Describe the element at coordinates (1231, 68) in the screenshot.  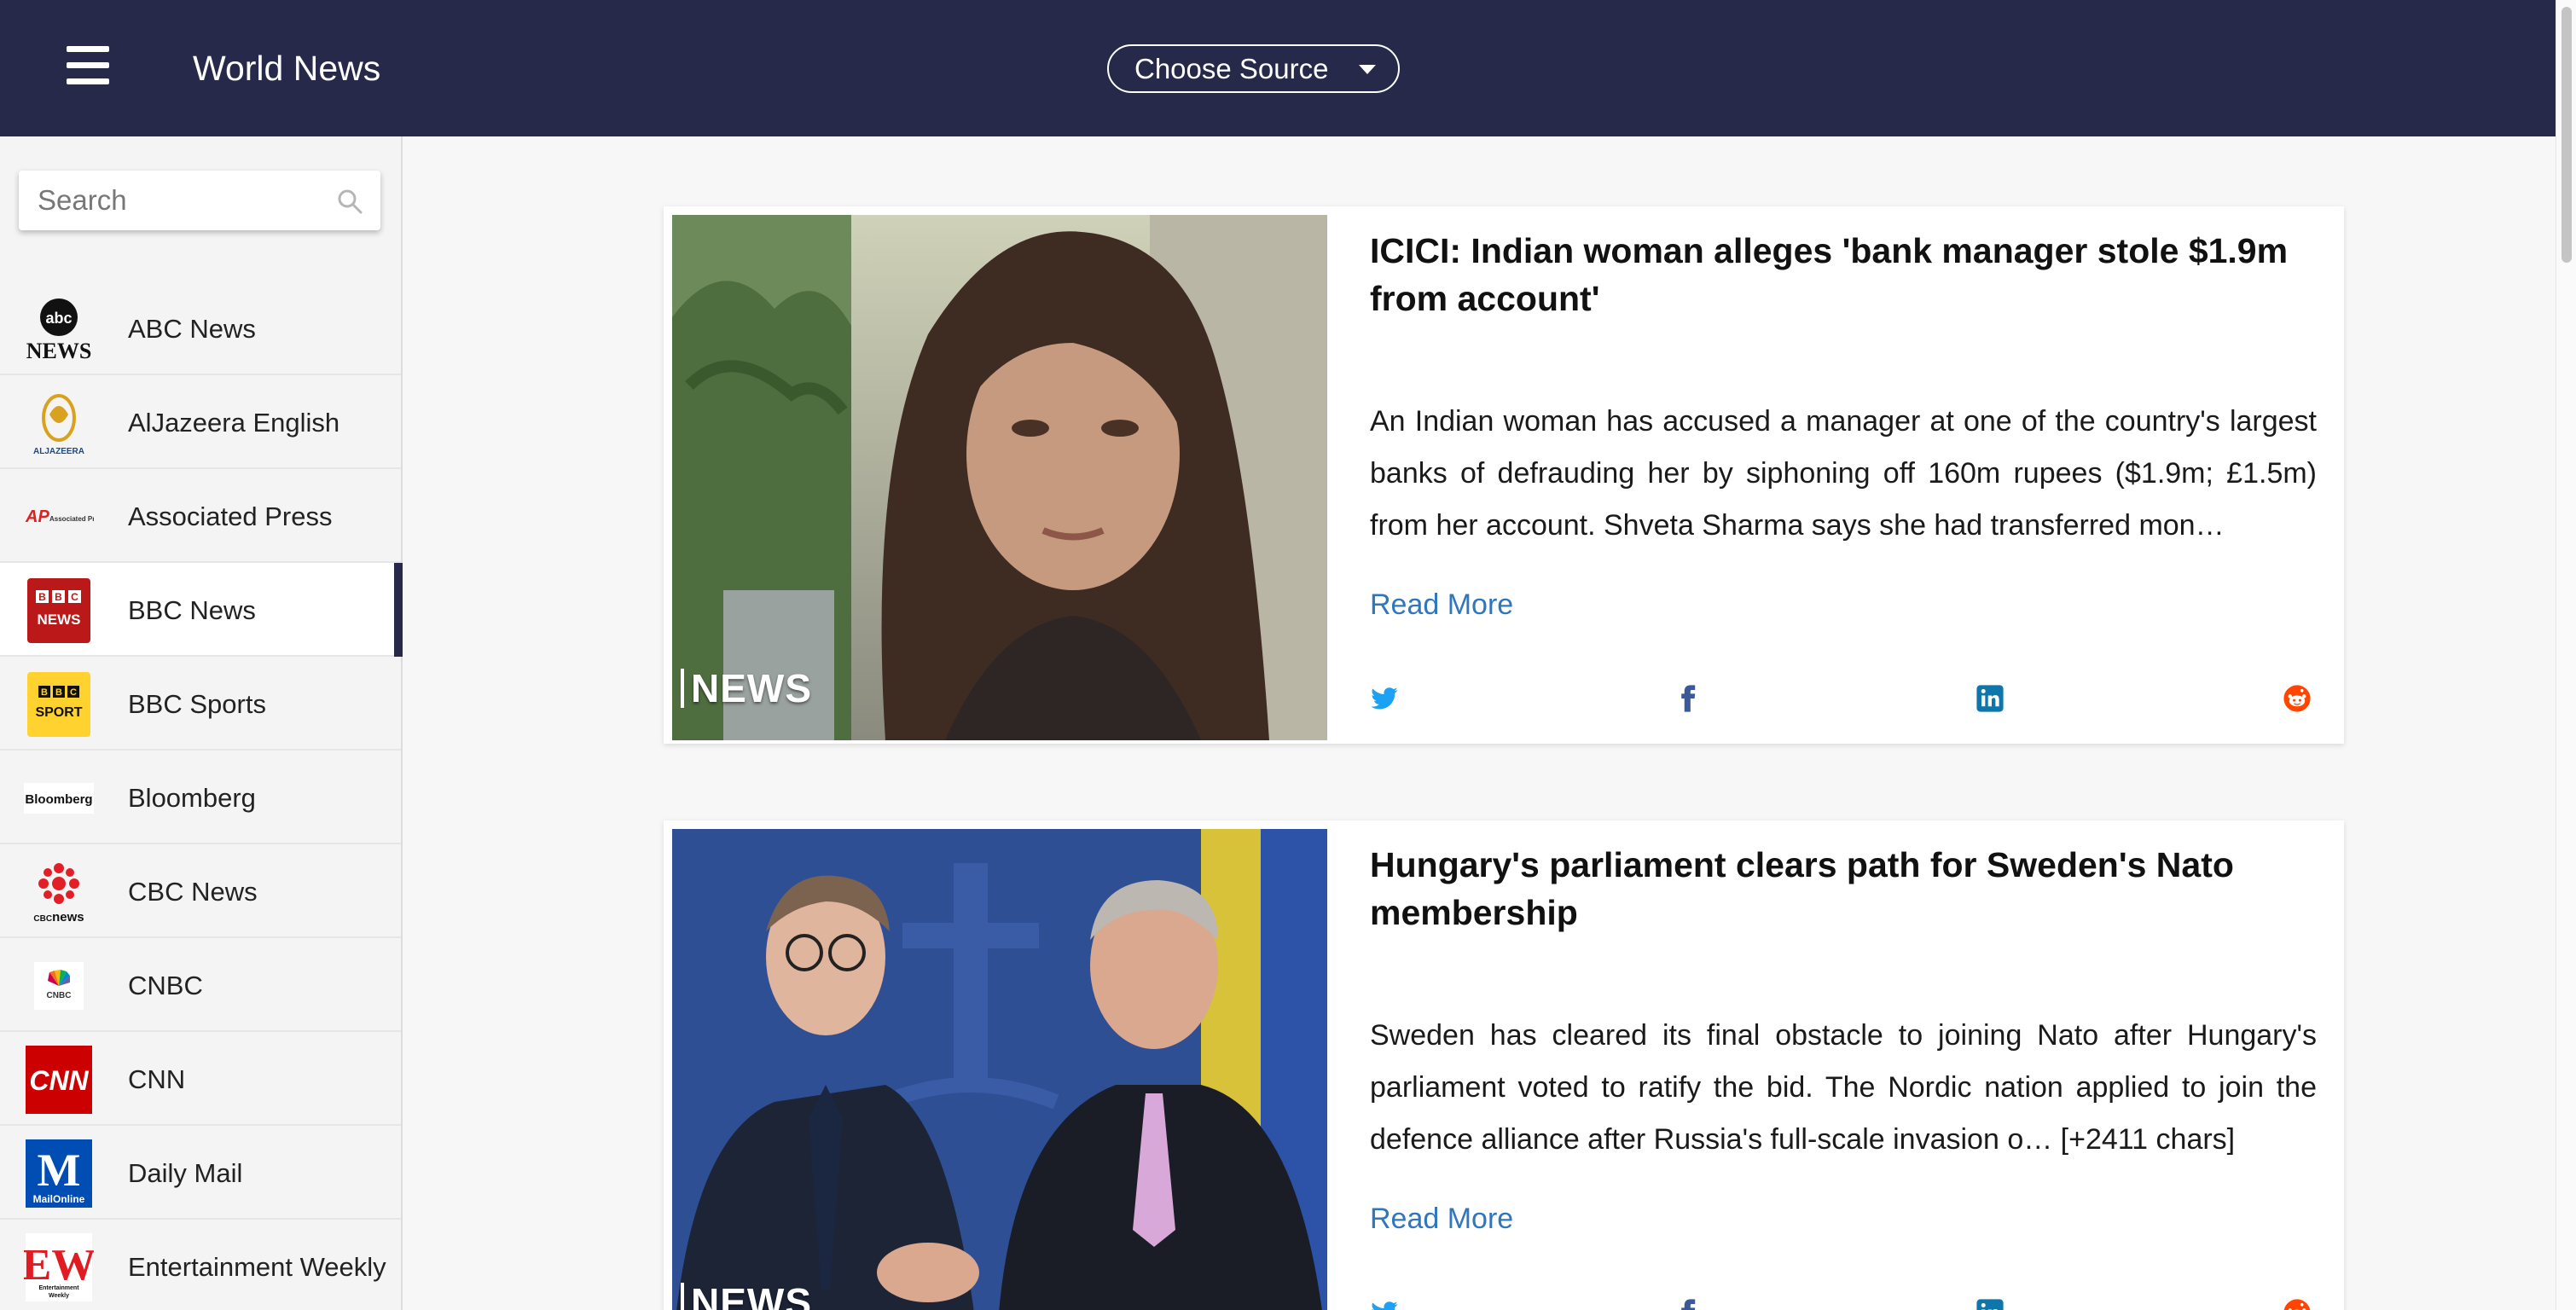
I see `choose-source-label: Choose Source` at that location.